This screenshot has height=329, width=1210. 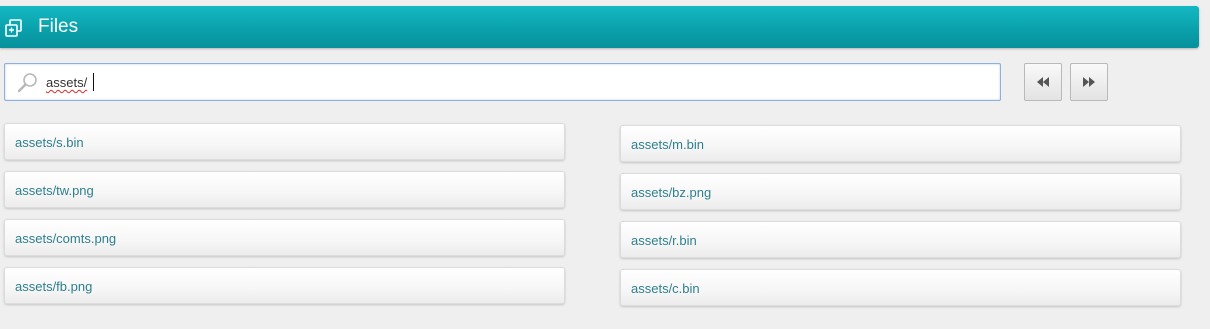 I want to click on next-page-button, so click(x=1089, y=82).